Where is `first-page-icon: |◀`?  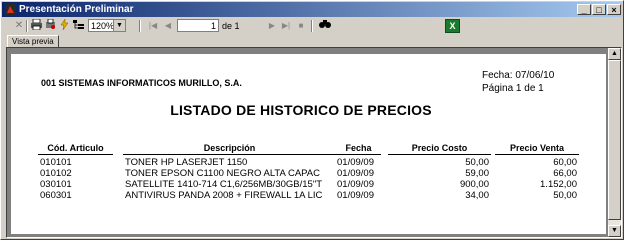 first-page-icon: |◀ is located at coordinates (153, 26).